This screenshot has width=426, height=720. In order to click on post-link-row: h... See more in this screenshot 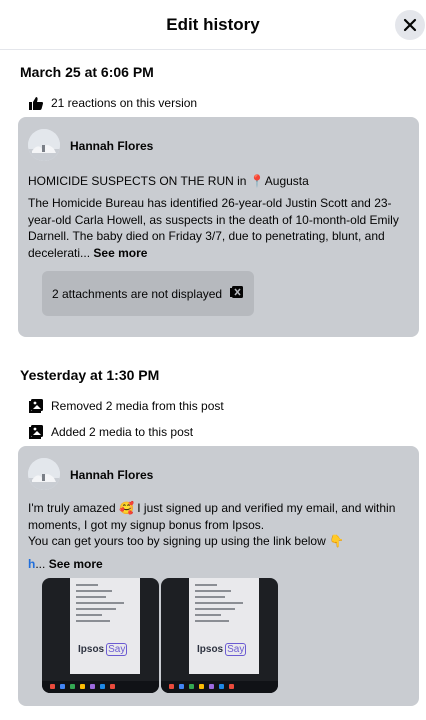, I will do `click(218, 564)`.